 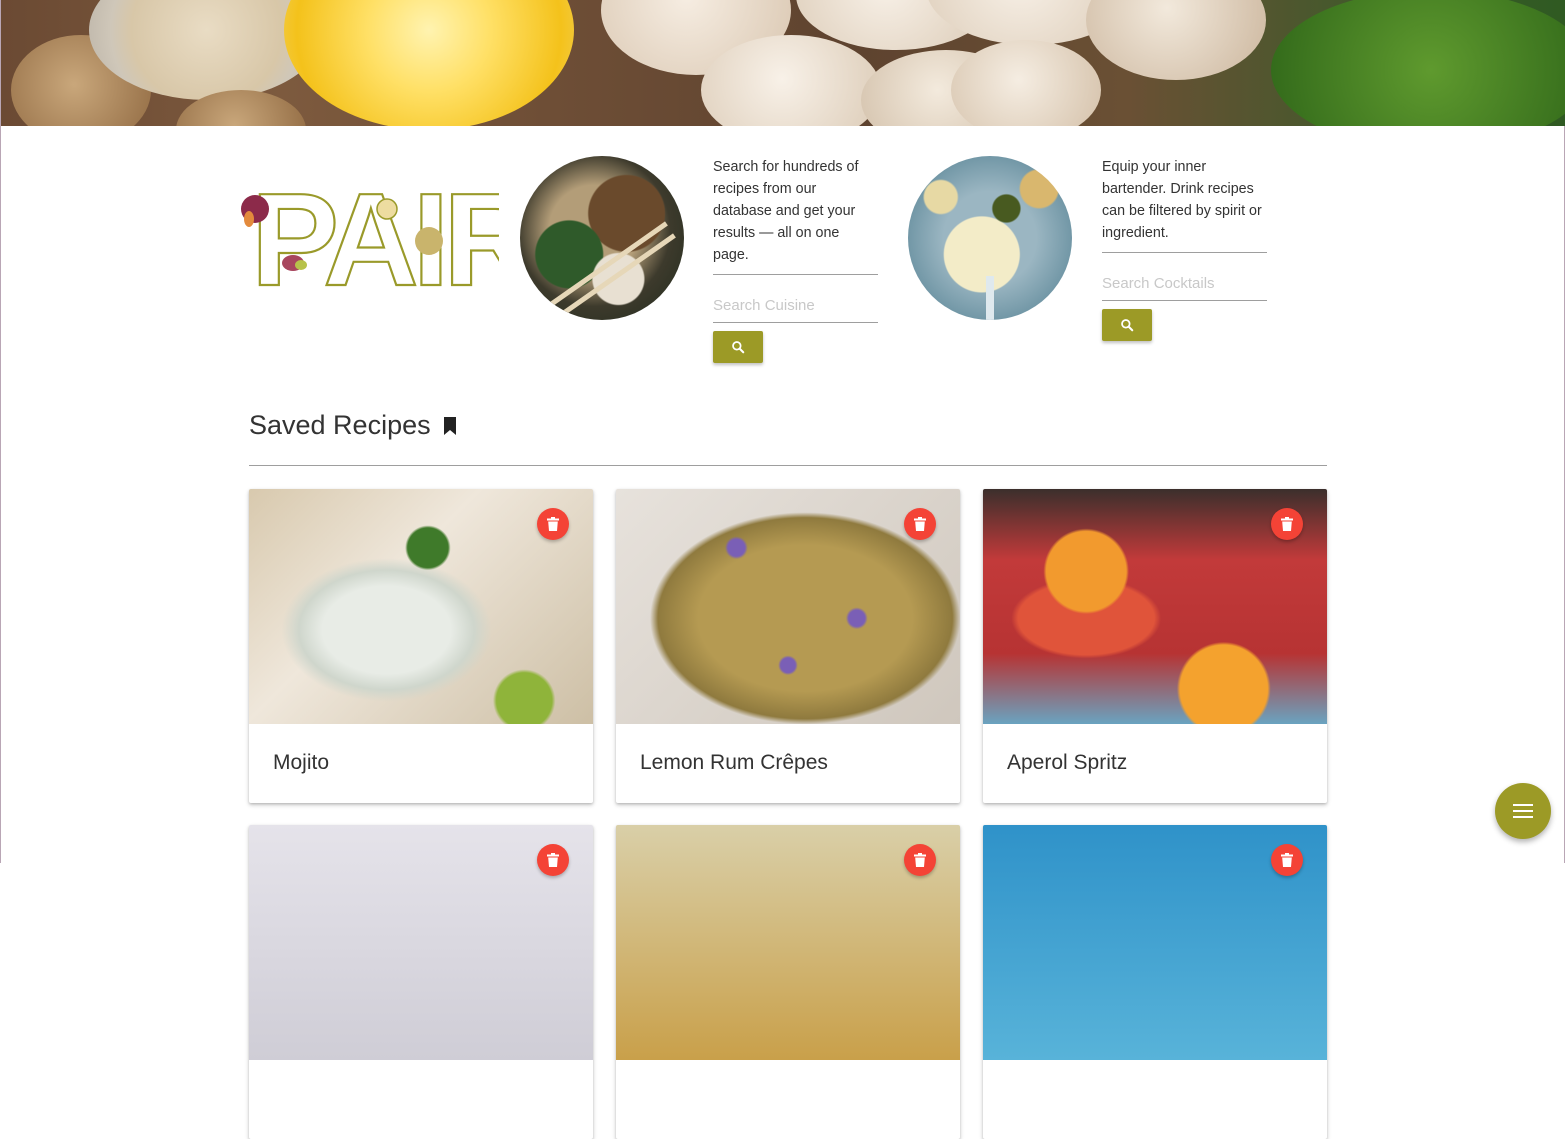 What do you see at coordinates (1184, 252) in the screenshot?
I see `cocktail-divider` at bounding box center [1184, 252].